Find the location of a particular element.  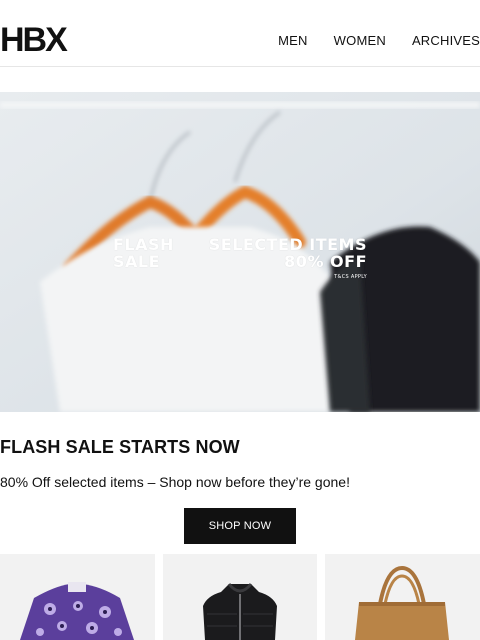

main-nav: MEN WOMEN ARCHIVES is located at coordinates (379, 40).